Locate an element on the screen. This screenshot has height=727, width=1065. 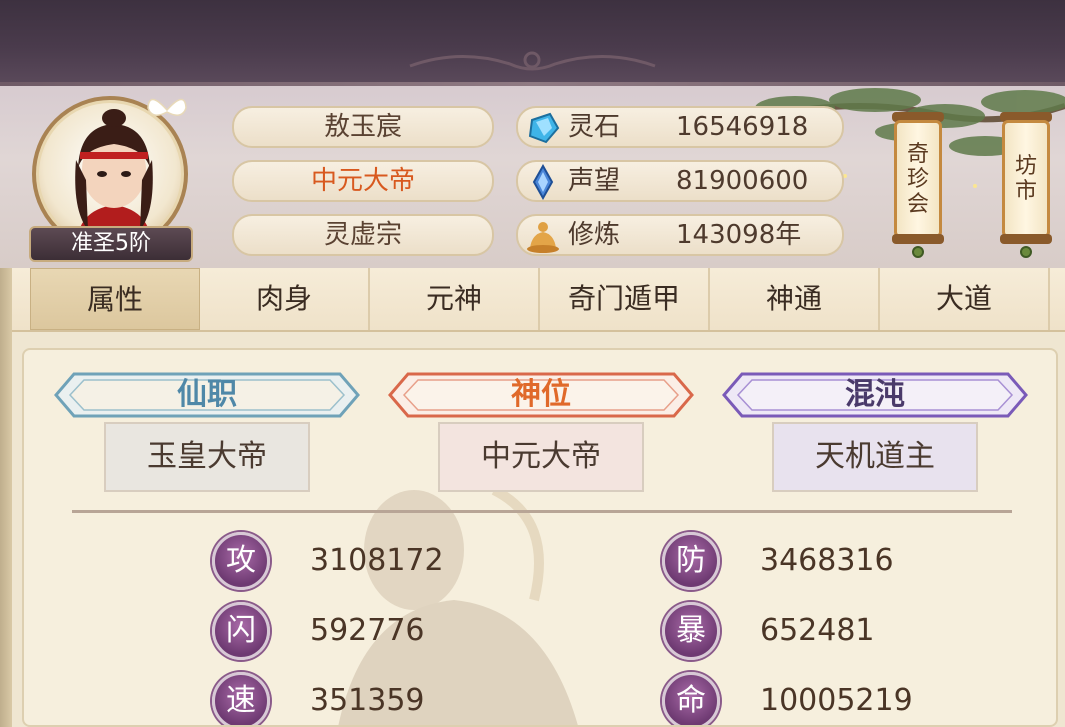
plaque-heading: 仙职 is located at coordinates (207, 394).